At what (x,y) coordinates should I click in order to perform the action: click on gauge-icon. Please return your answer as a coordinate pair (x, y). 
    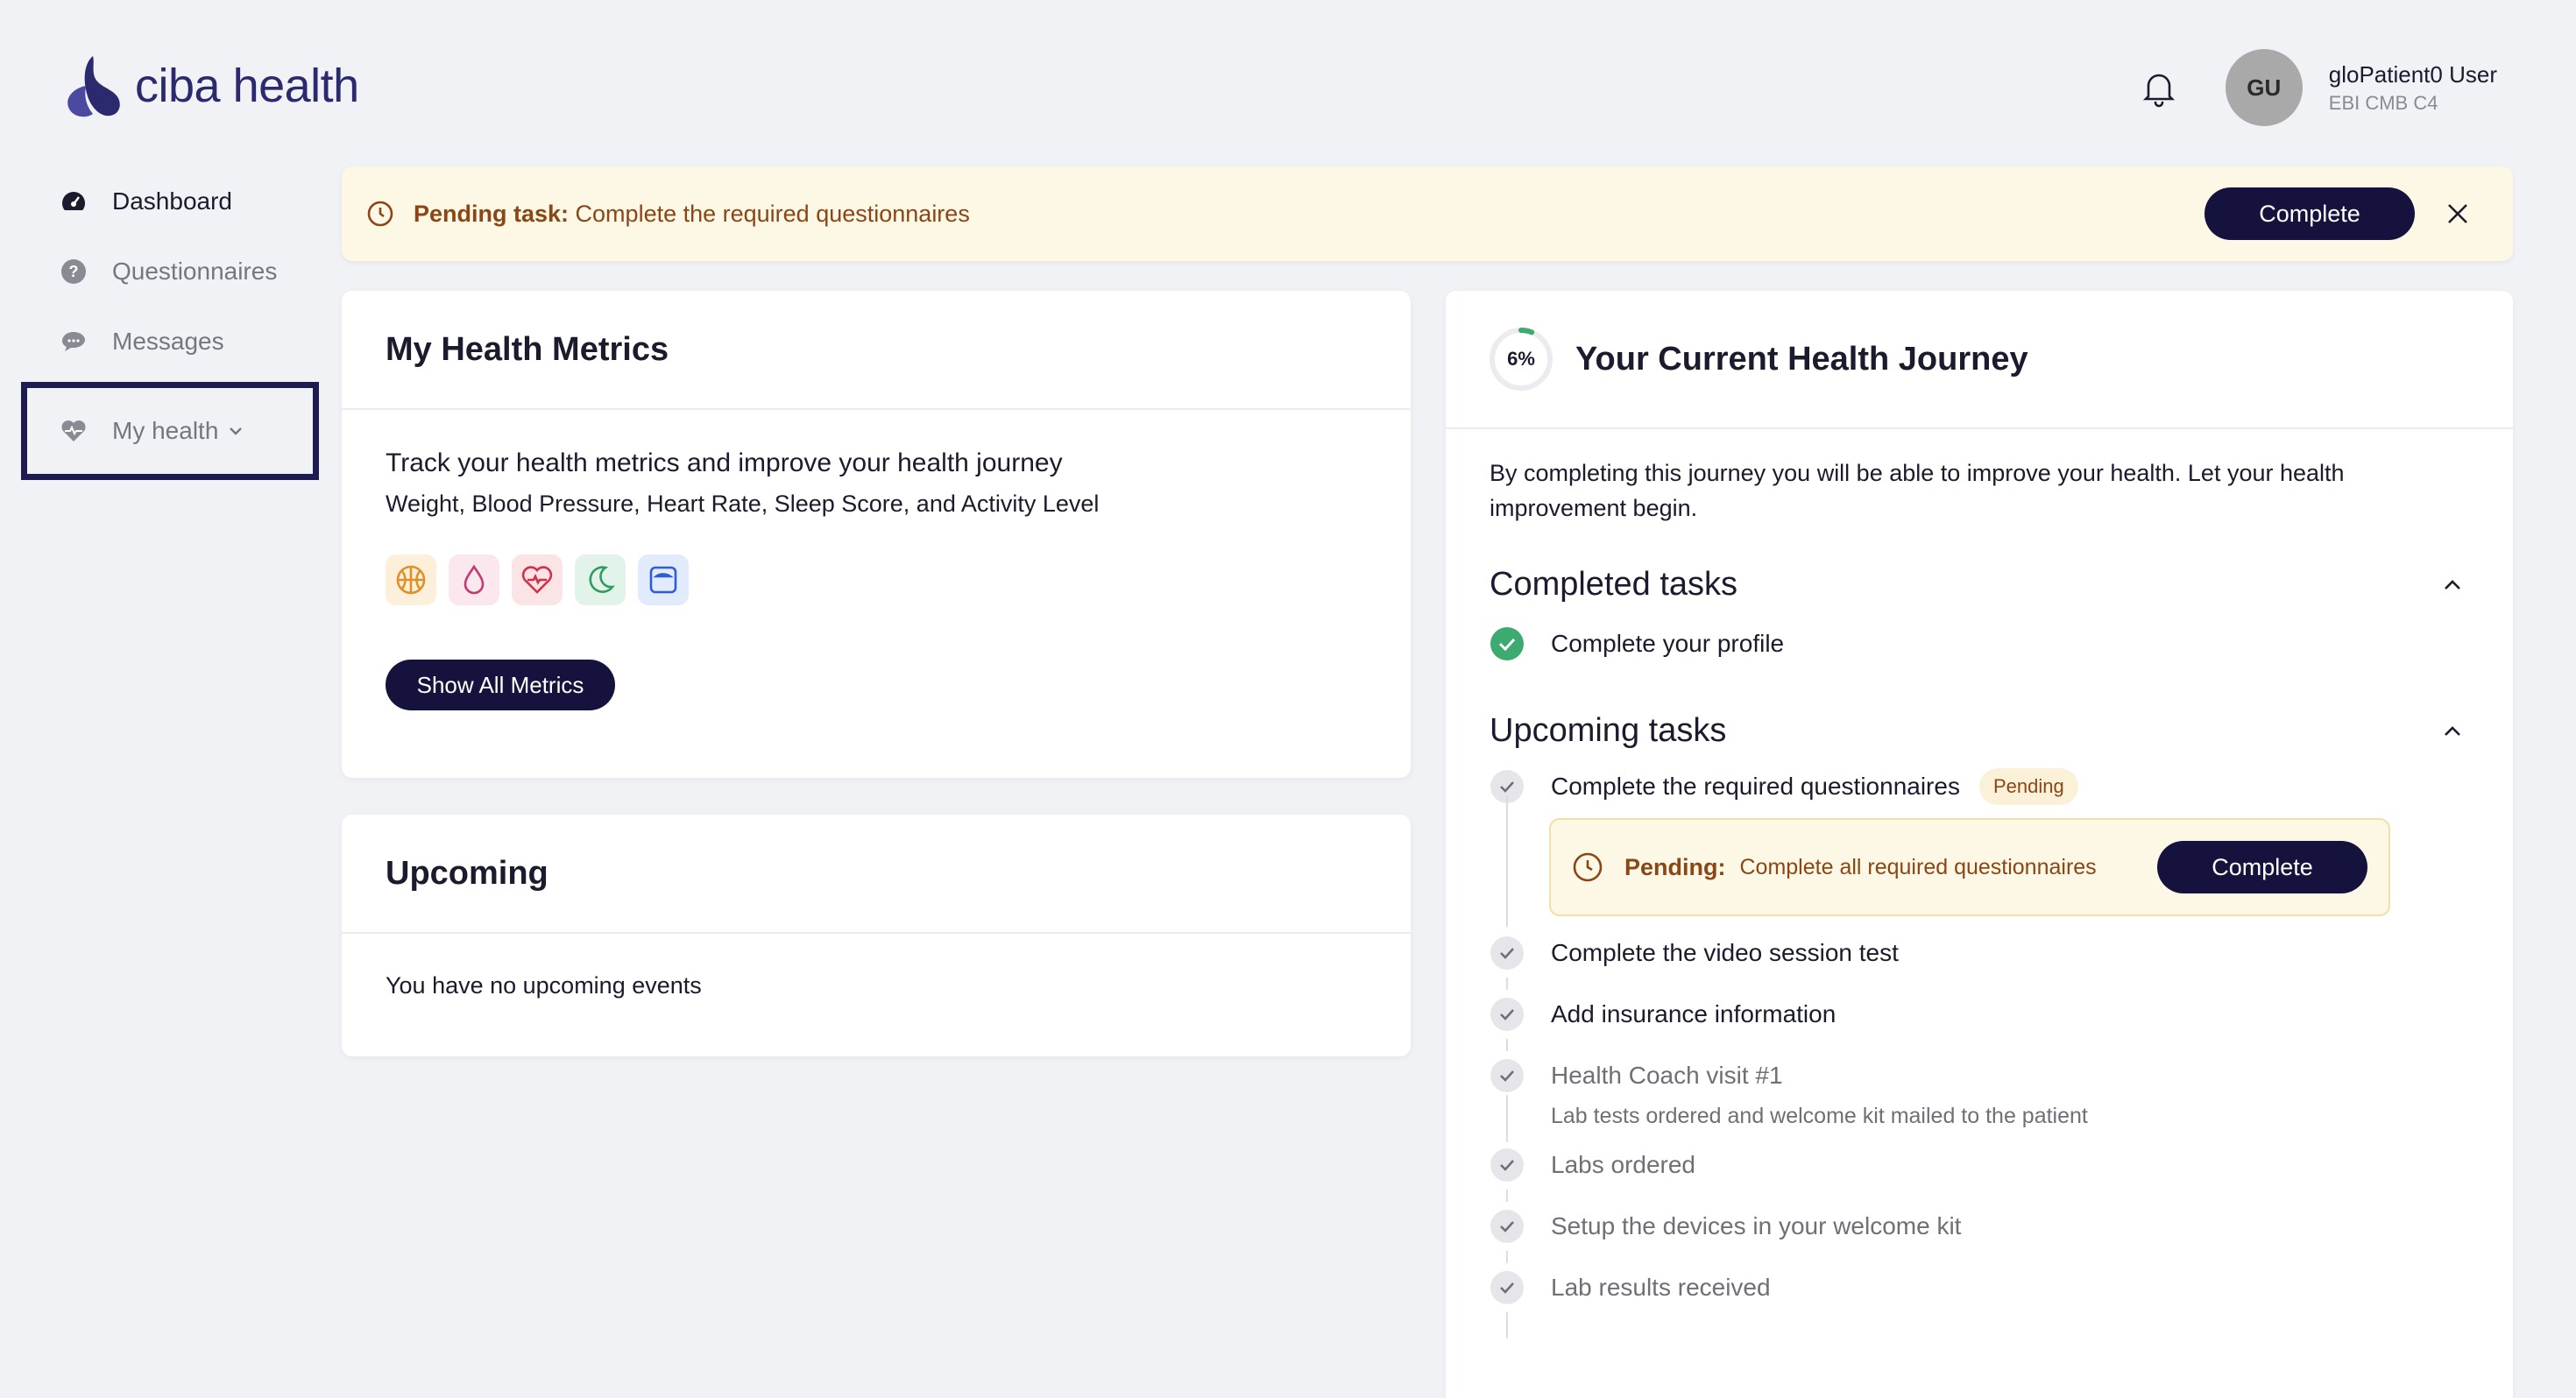
    Looking at the image, I should click on (73, 201).